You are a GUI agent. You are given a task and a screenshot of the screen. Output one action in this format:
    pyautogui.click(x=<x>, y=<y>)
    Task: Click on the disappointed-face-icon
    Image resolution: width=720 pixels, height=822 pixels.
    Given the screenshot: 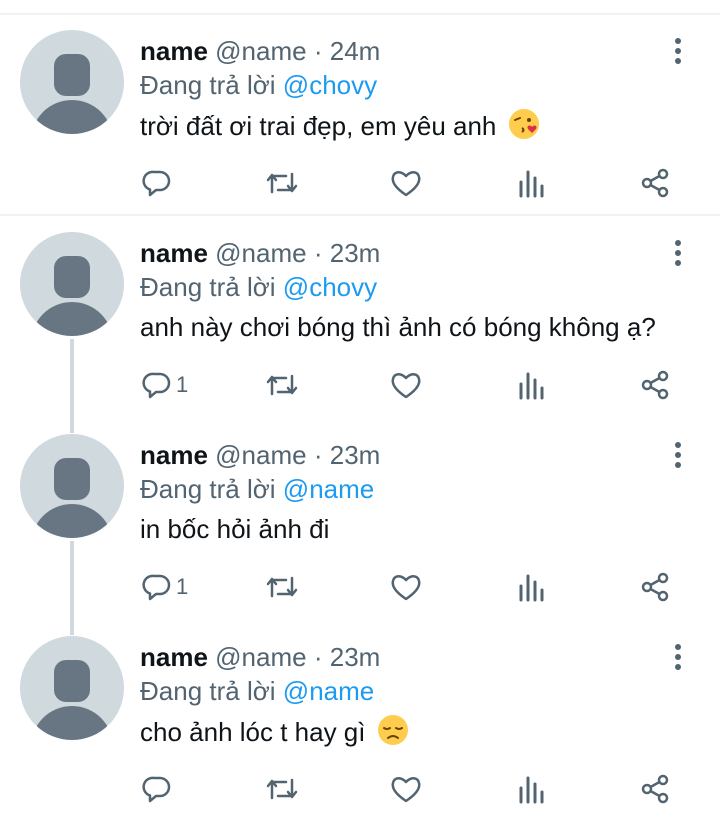 What is the action you would take?
    pyautogui.click(x=393, y=734)
    